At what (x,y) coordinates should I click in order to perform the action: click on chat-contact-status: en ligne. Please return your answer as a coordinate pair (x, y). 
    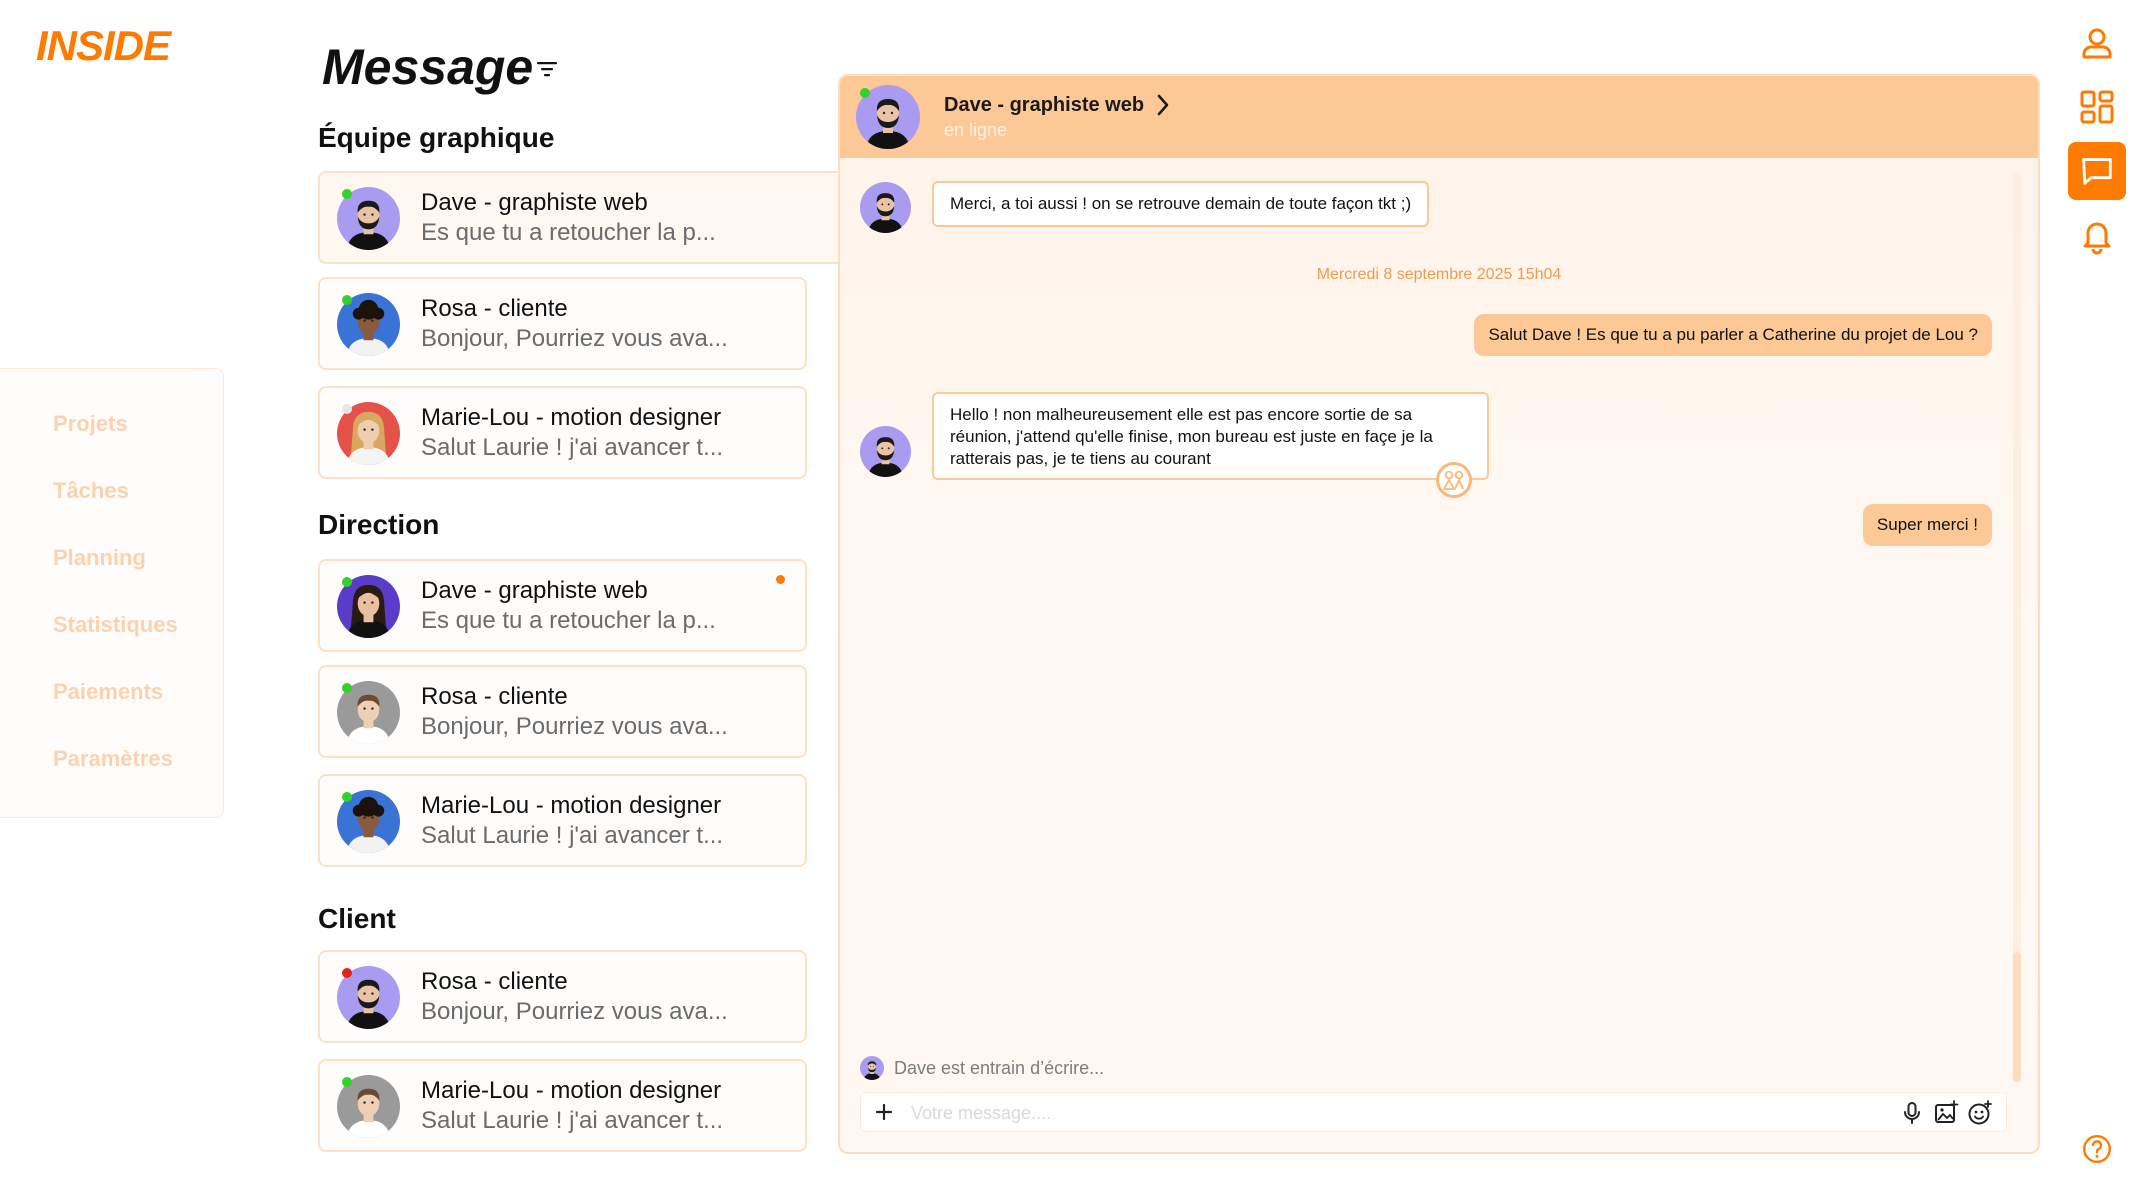
    Looking at the image, I should click on (976, 130).